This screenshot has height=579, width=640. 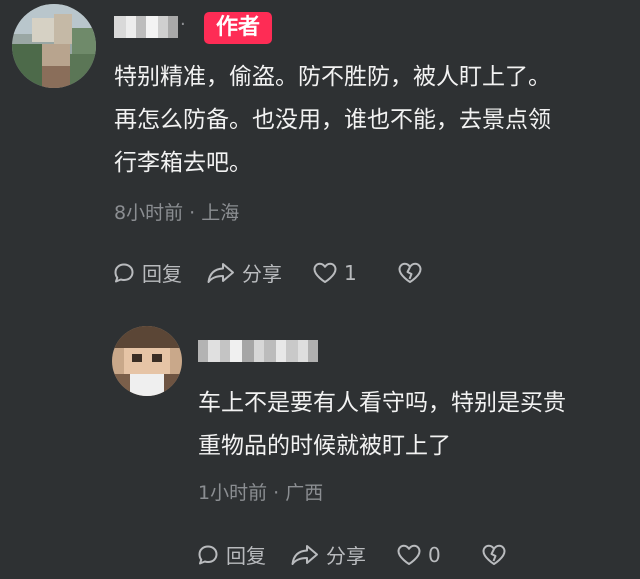 I want to click on comment1-avatar, so click(x=54, y=46).